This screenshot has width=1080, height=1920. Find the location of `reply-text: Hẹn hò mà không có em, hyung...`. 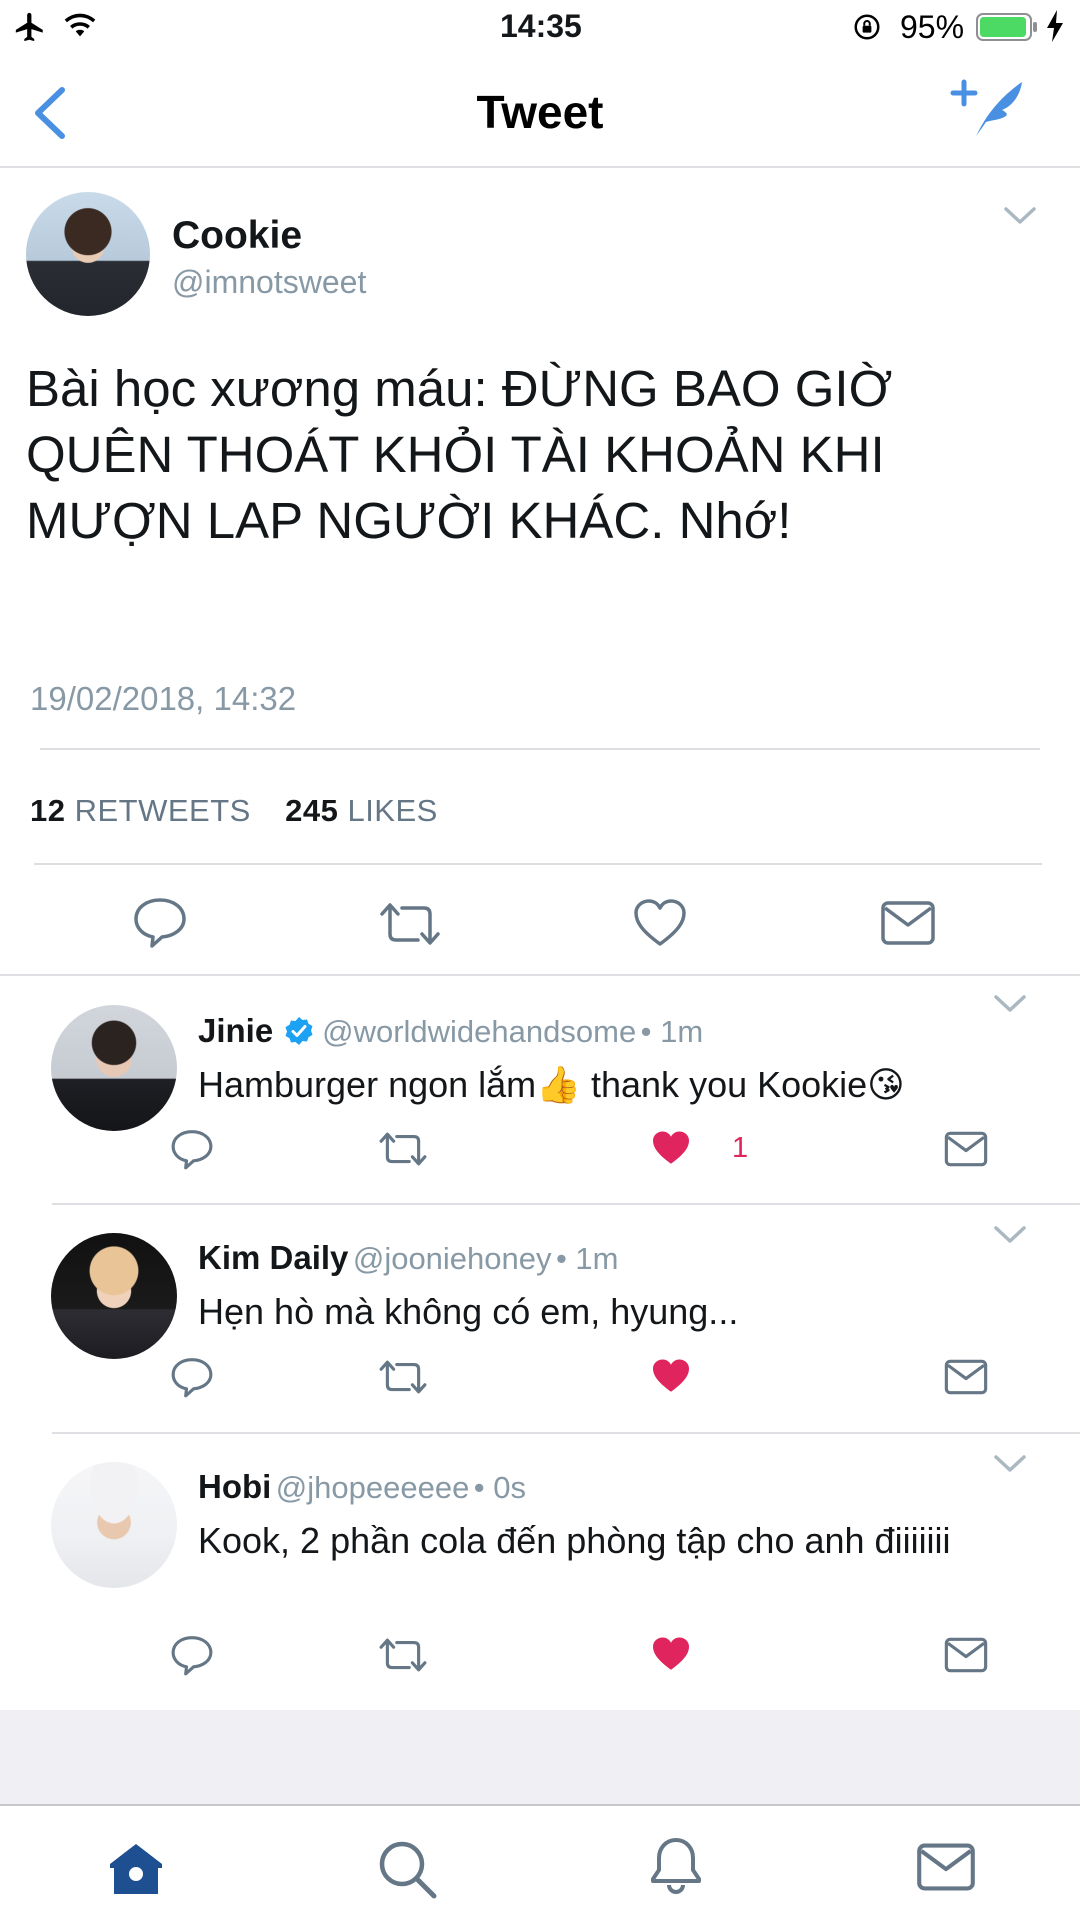

reply-text: Hẹn hò mà không có em, hyung... is located at coordinates (468, 1311).